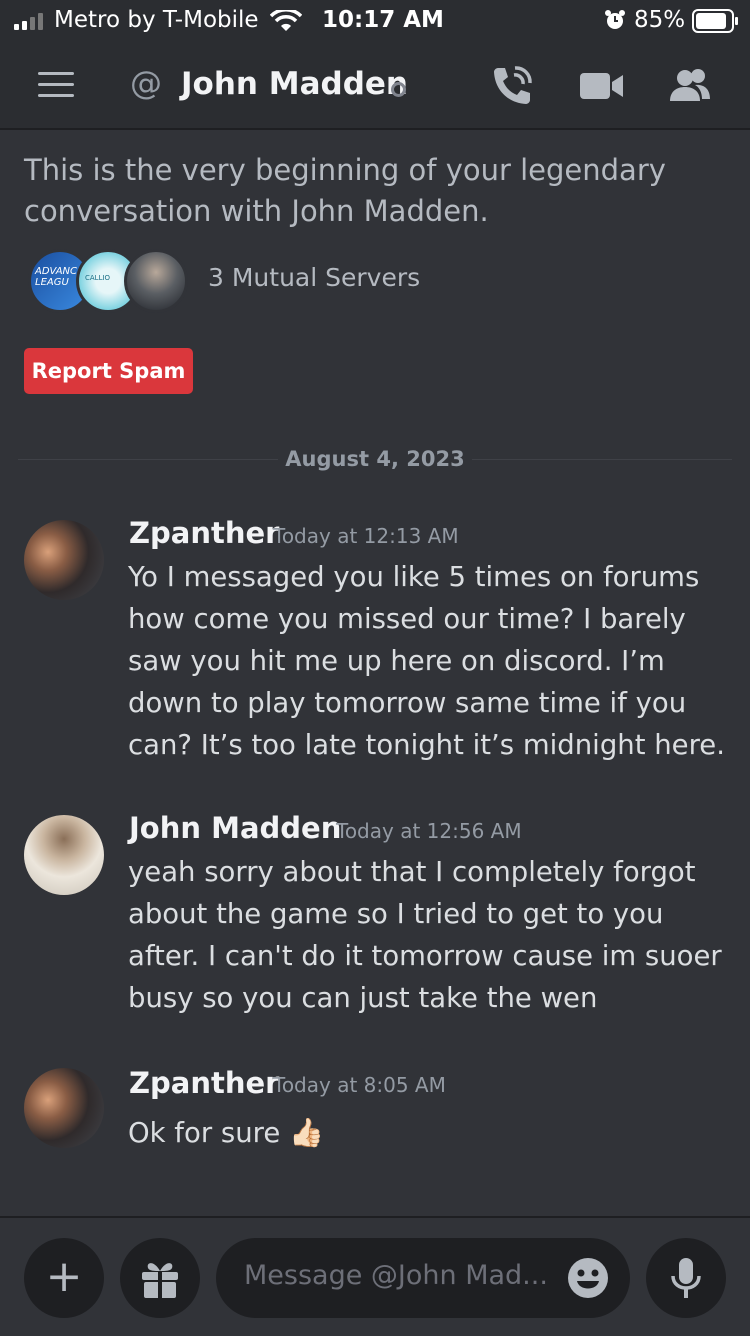 This screenshot has height=1336, width=750. I want to click on microphone-icon, so click(686, 1278).